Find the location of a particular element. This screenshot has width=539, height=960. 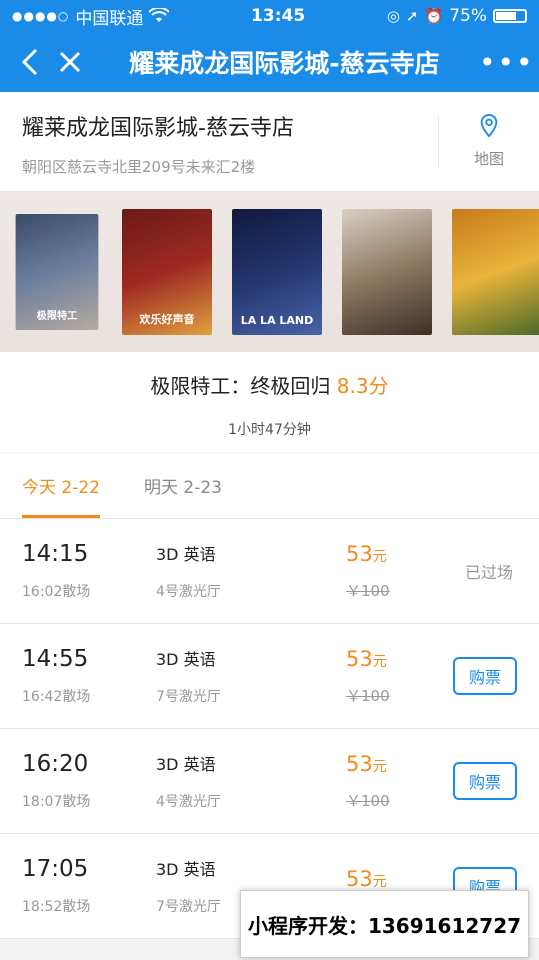

tab-tomorrow: 明天 2-23 is located at coordinates (183, 485).